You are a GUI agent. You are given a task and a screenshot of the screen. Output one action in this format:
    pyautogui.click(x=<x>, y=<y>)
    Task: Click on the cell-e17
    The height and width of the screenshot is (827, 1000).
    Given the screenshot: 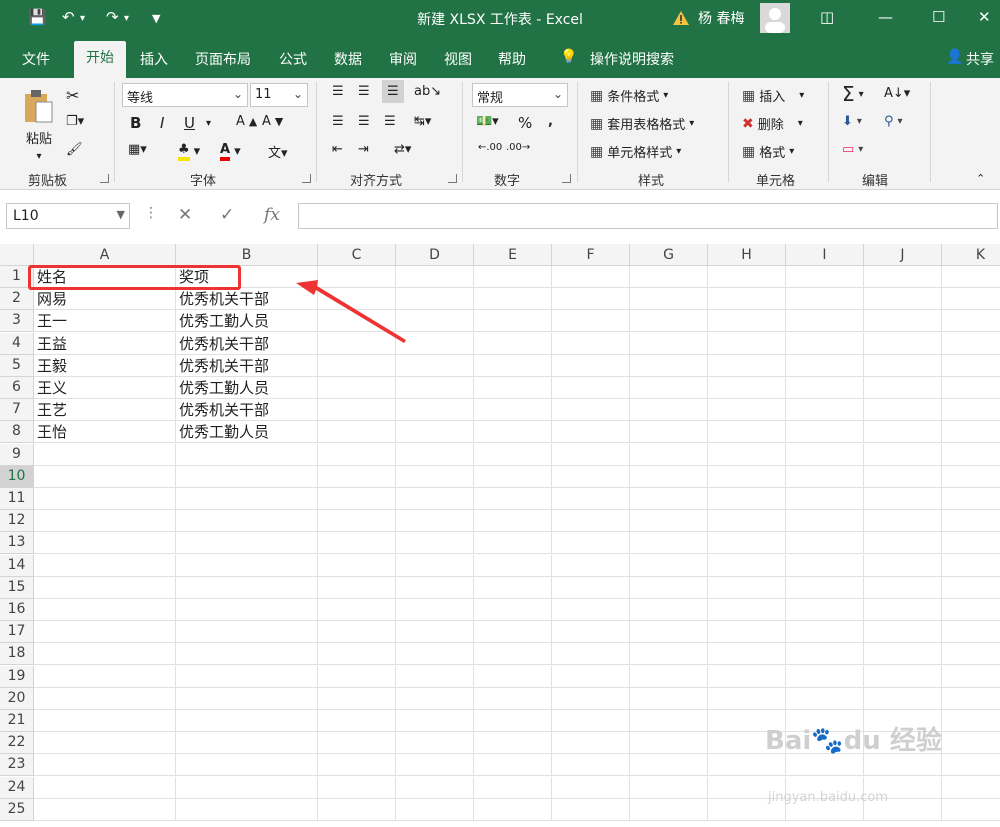 What is the action you would take?
    pyautogui.click(x=513, y=632)
    